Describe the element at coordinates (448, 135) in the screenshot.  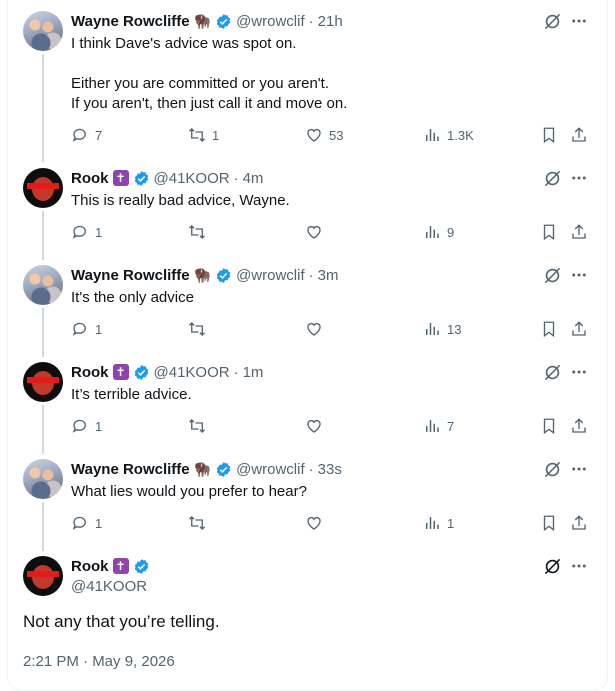
I see `views-button: 1.3K` at that location.